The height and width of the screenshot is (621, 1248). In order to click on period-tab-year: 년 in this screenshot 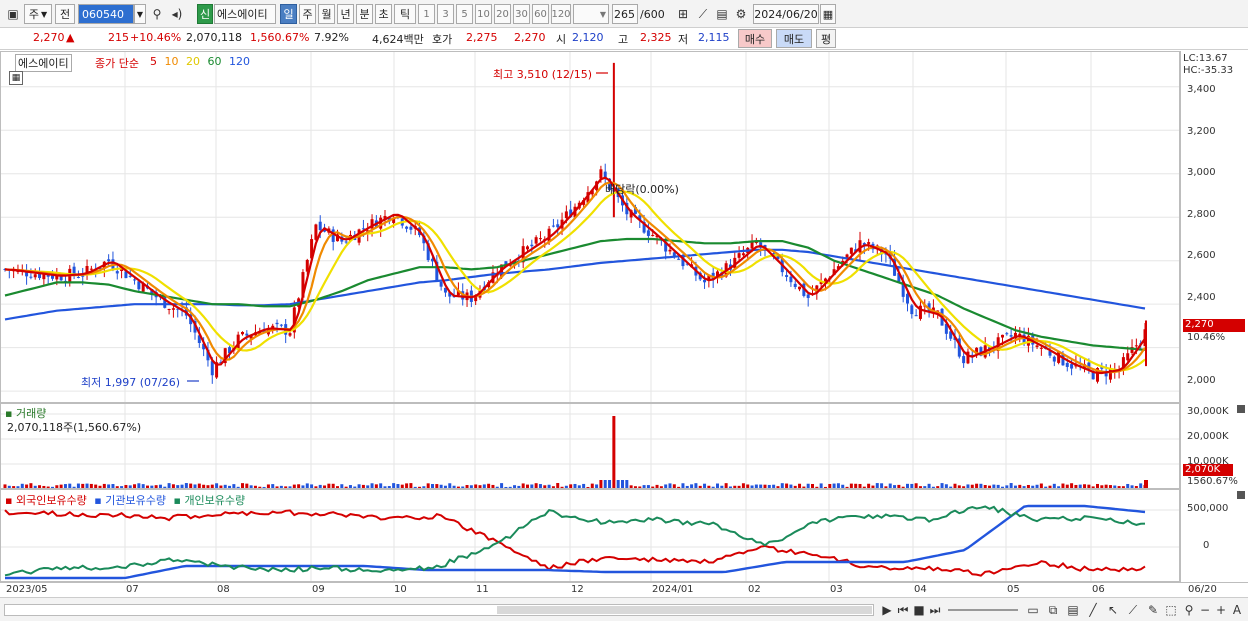, I will do `click(345, 14)`.